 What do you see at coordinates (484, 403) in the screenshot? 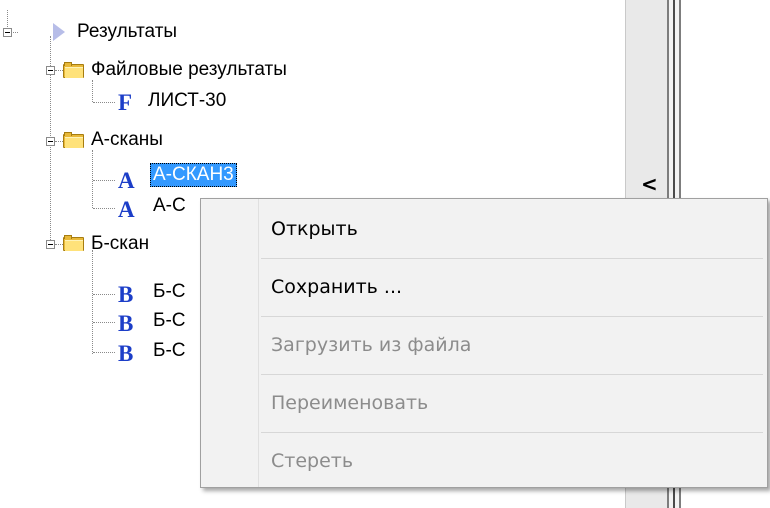
I see `menu-item-rename: Переименовать` at bounding box center [484, 403].